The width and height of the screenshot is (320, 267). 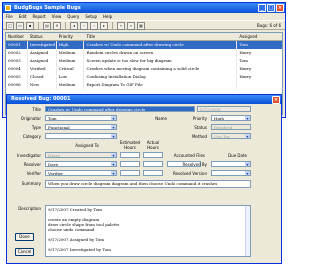 I want to click on menu-report: Report, so click(x=38, y=16).